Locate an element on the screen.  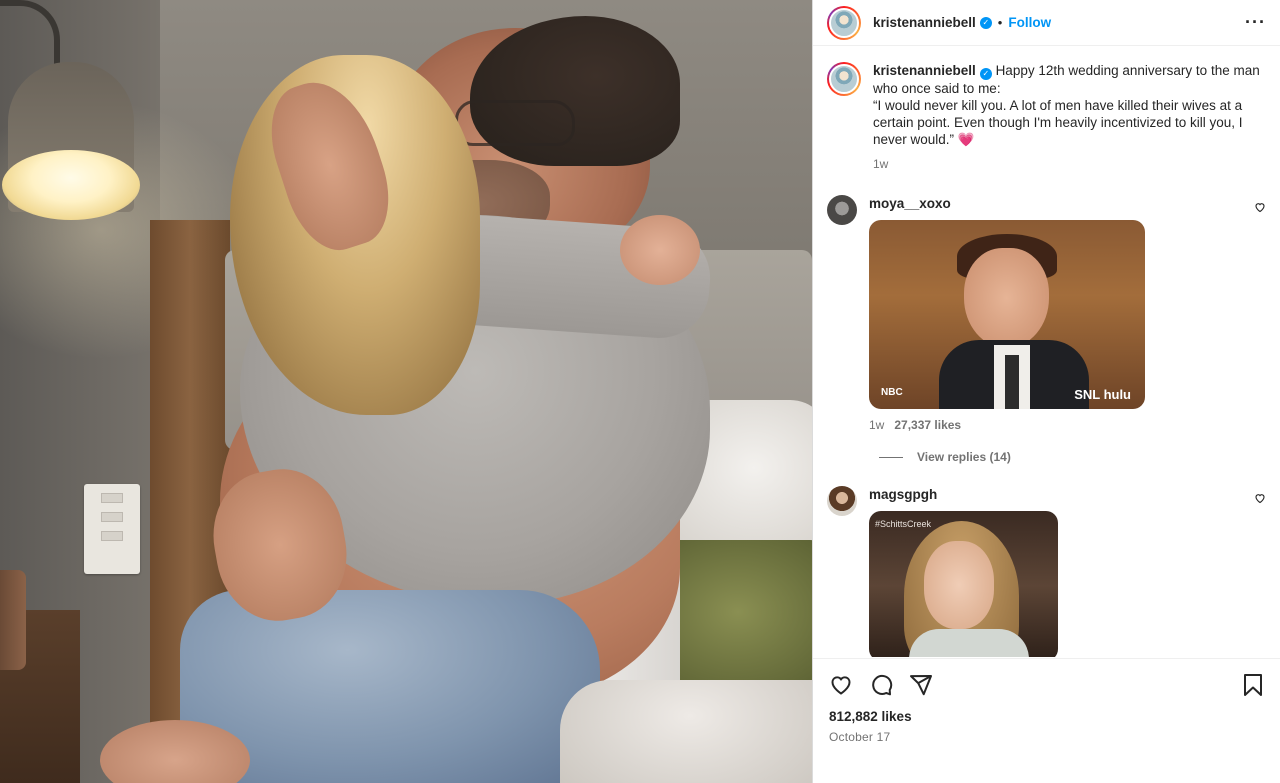
heart-icon is located at coordinates (841, 685).